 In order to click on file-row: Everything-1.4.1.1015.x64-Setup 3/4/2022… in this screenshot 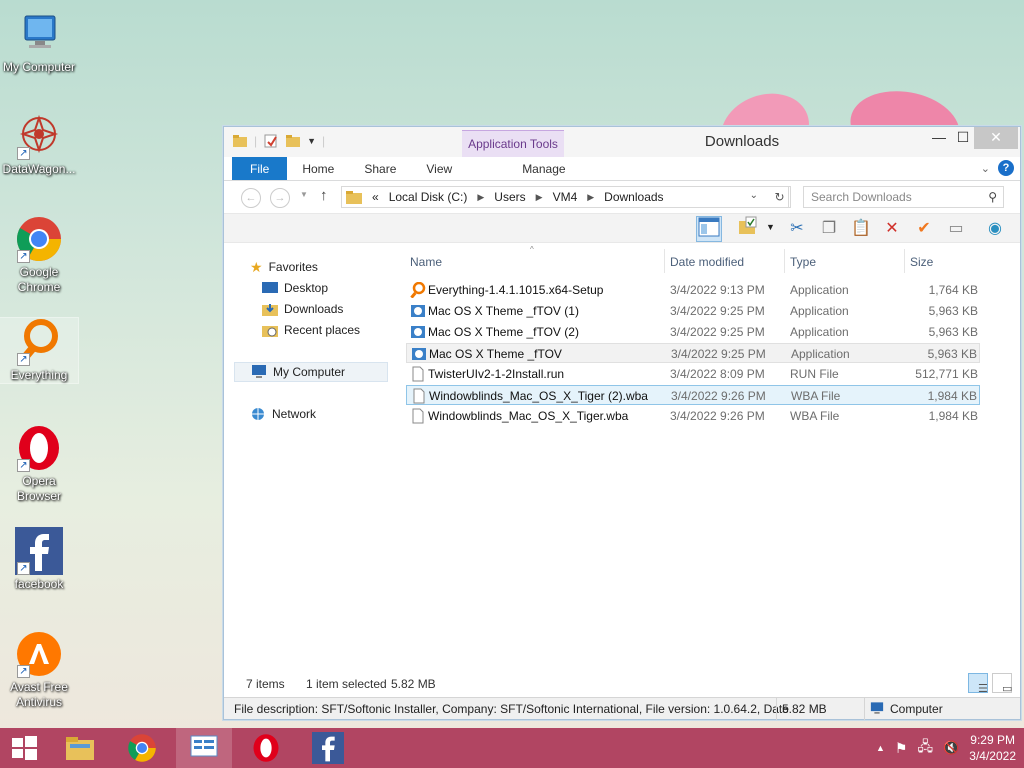, I will do `click(693, 290)`.